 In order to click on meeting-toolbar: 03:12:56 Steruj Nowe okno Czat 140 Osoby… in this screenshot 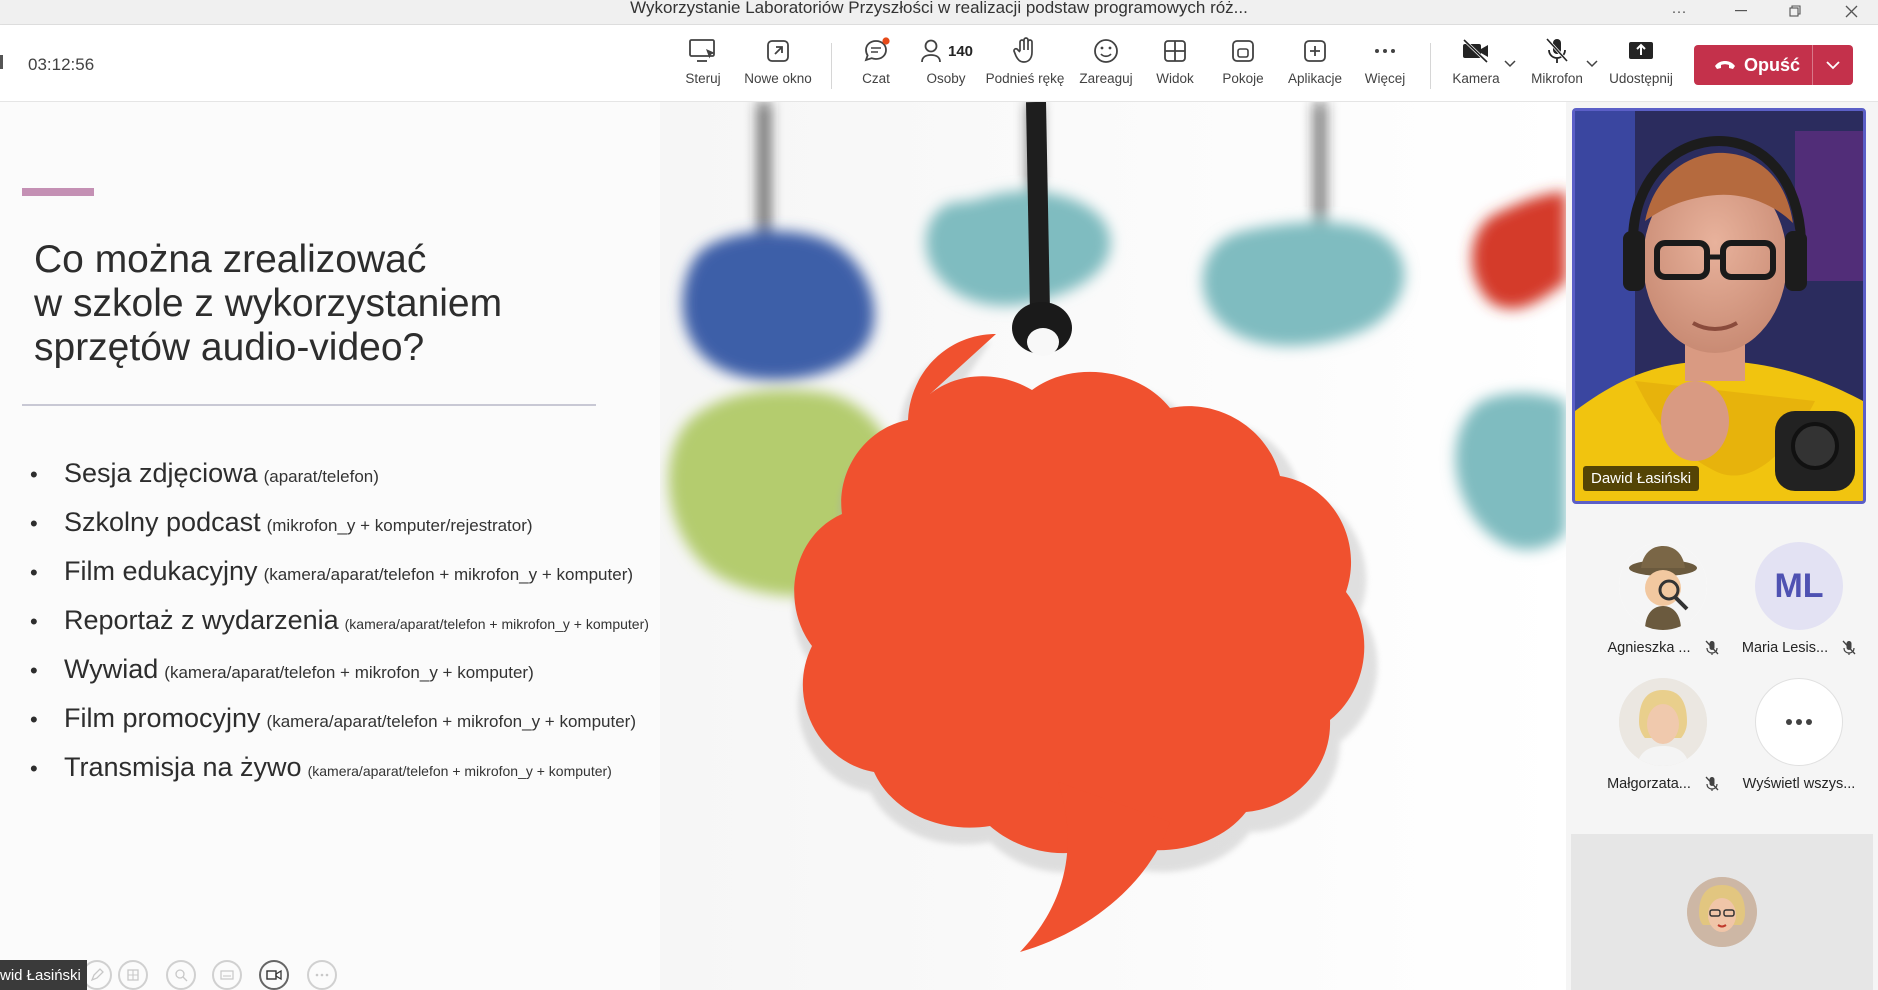, I will do `click(939, 63)`.